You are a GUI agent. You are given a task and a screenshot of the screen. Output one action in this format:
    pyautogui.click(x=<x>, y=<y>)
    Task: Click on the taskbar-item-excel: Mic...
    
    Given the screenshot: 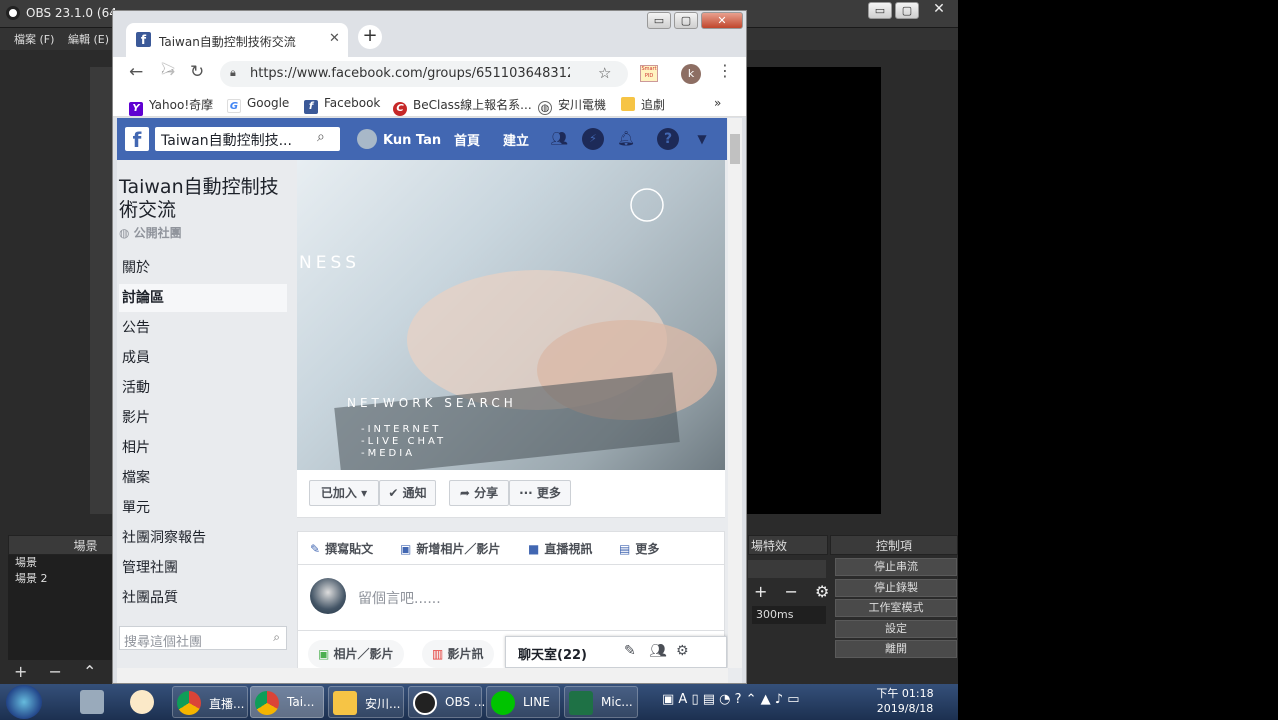 What is the action you would take?
    pyautogui.click(x=601, y=702)
    